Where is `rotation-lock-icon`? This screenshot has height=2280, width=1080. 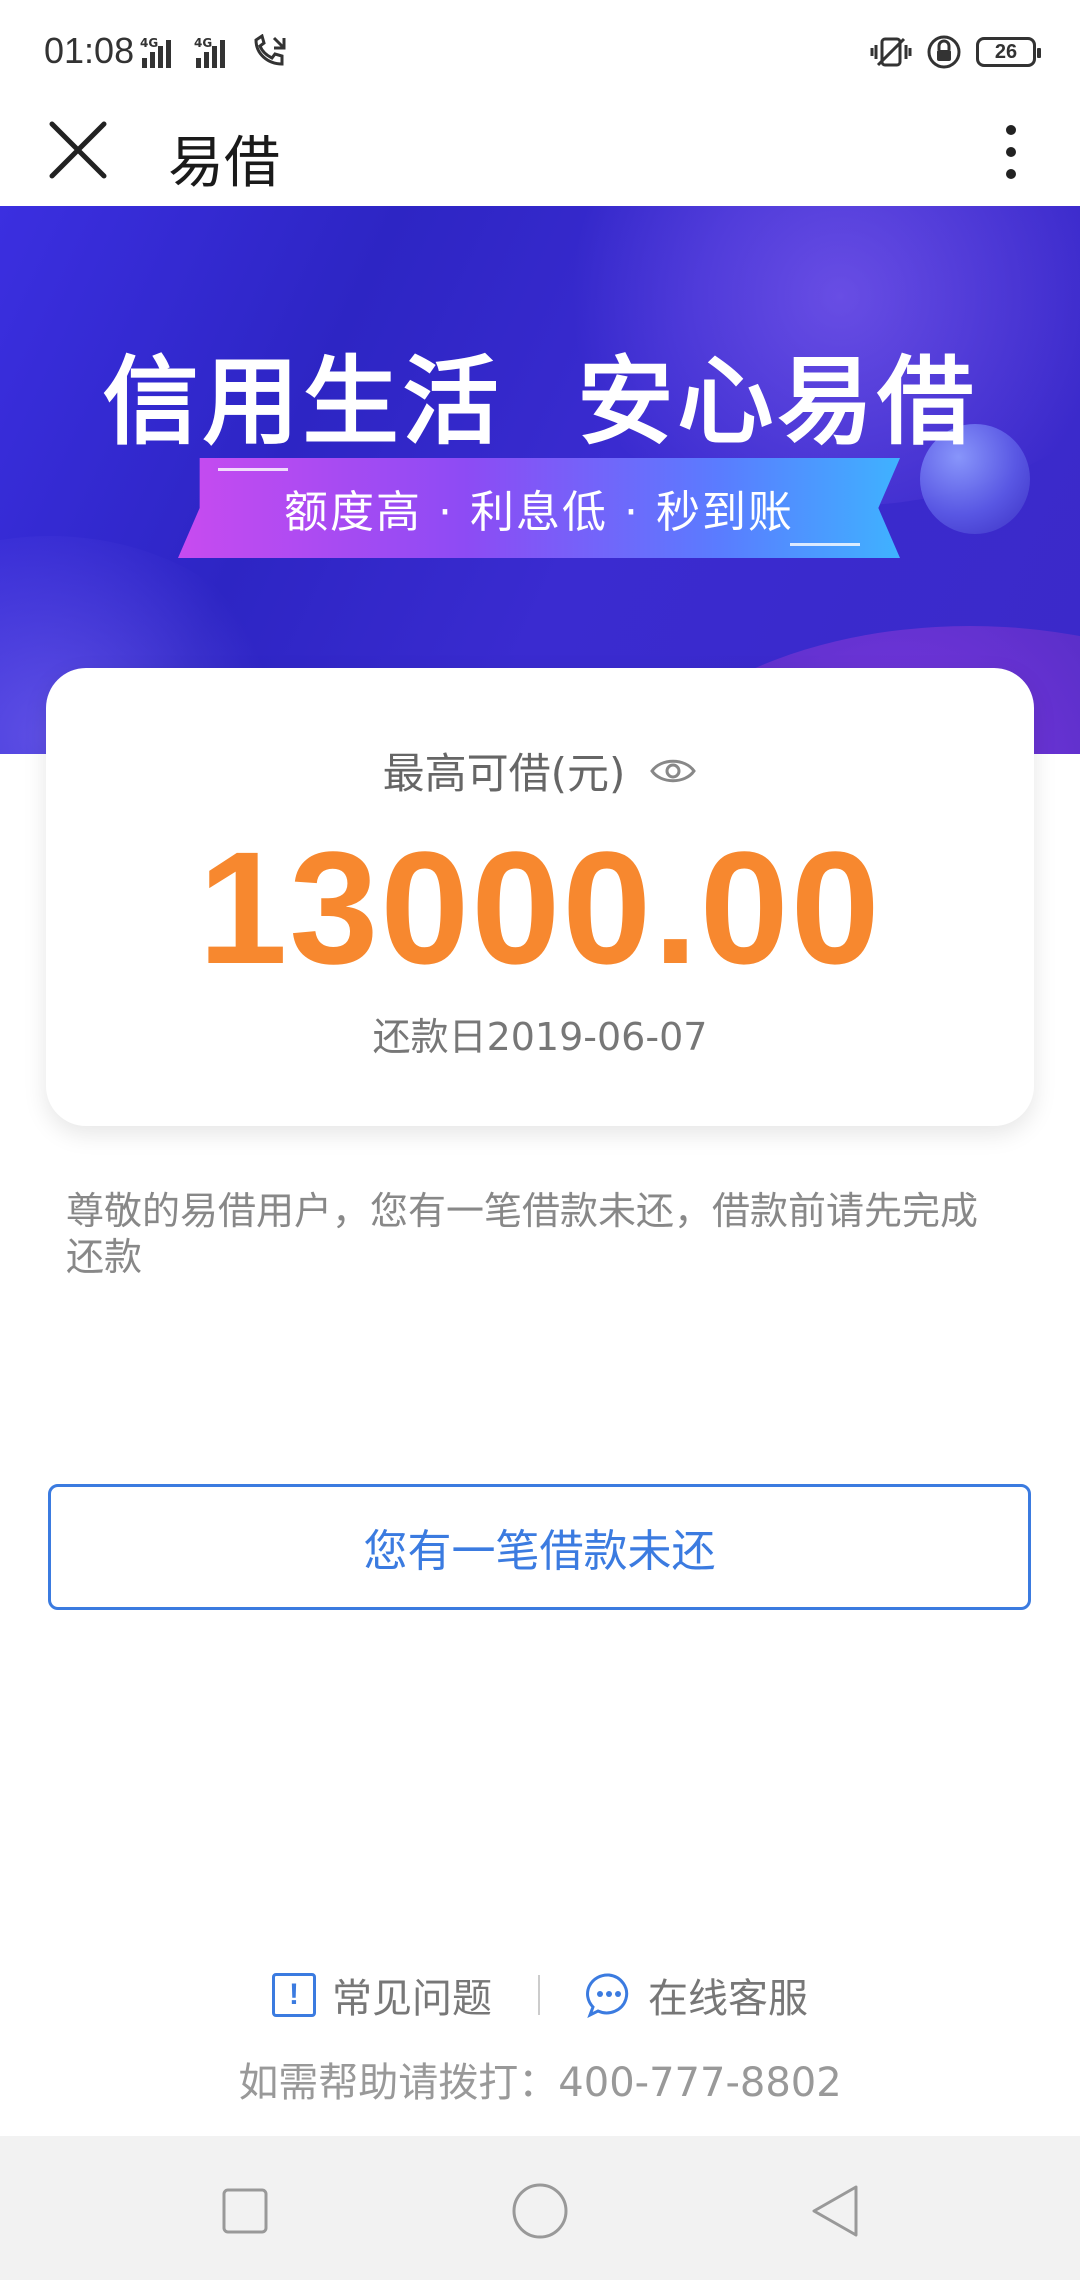
rotation-lock-icon is located at coordinates (944, 52).